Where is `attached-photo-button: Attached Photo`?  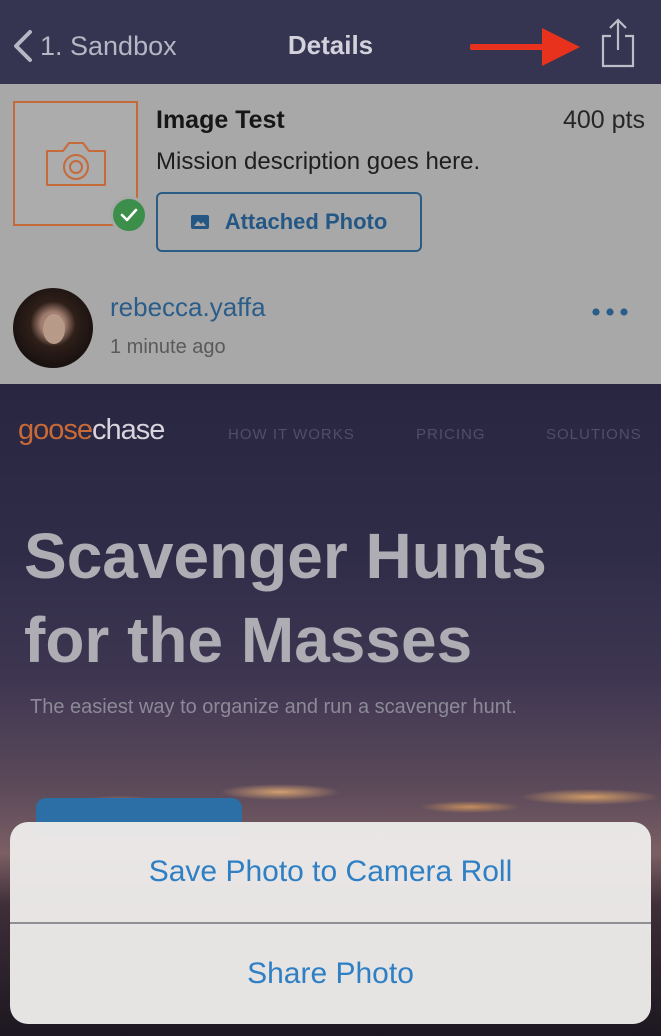 attached-photo-button: Attached Photo is located at coordinates (289, 222).